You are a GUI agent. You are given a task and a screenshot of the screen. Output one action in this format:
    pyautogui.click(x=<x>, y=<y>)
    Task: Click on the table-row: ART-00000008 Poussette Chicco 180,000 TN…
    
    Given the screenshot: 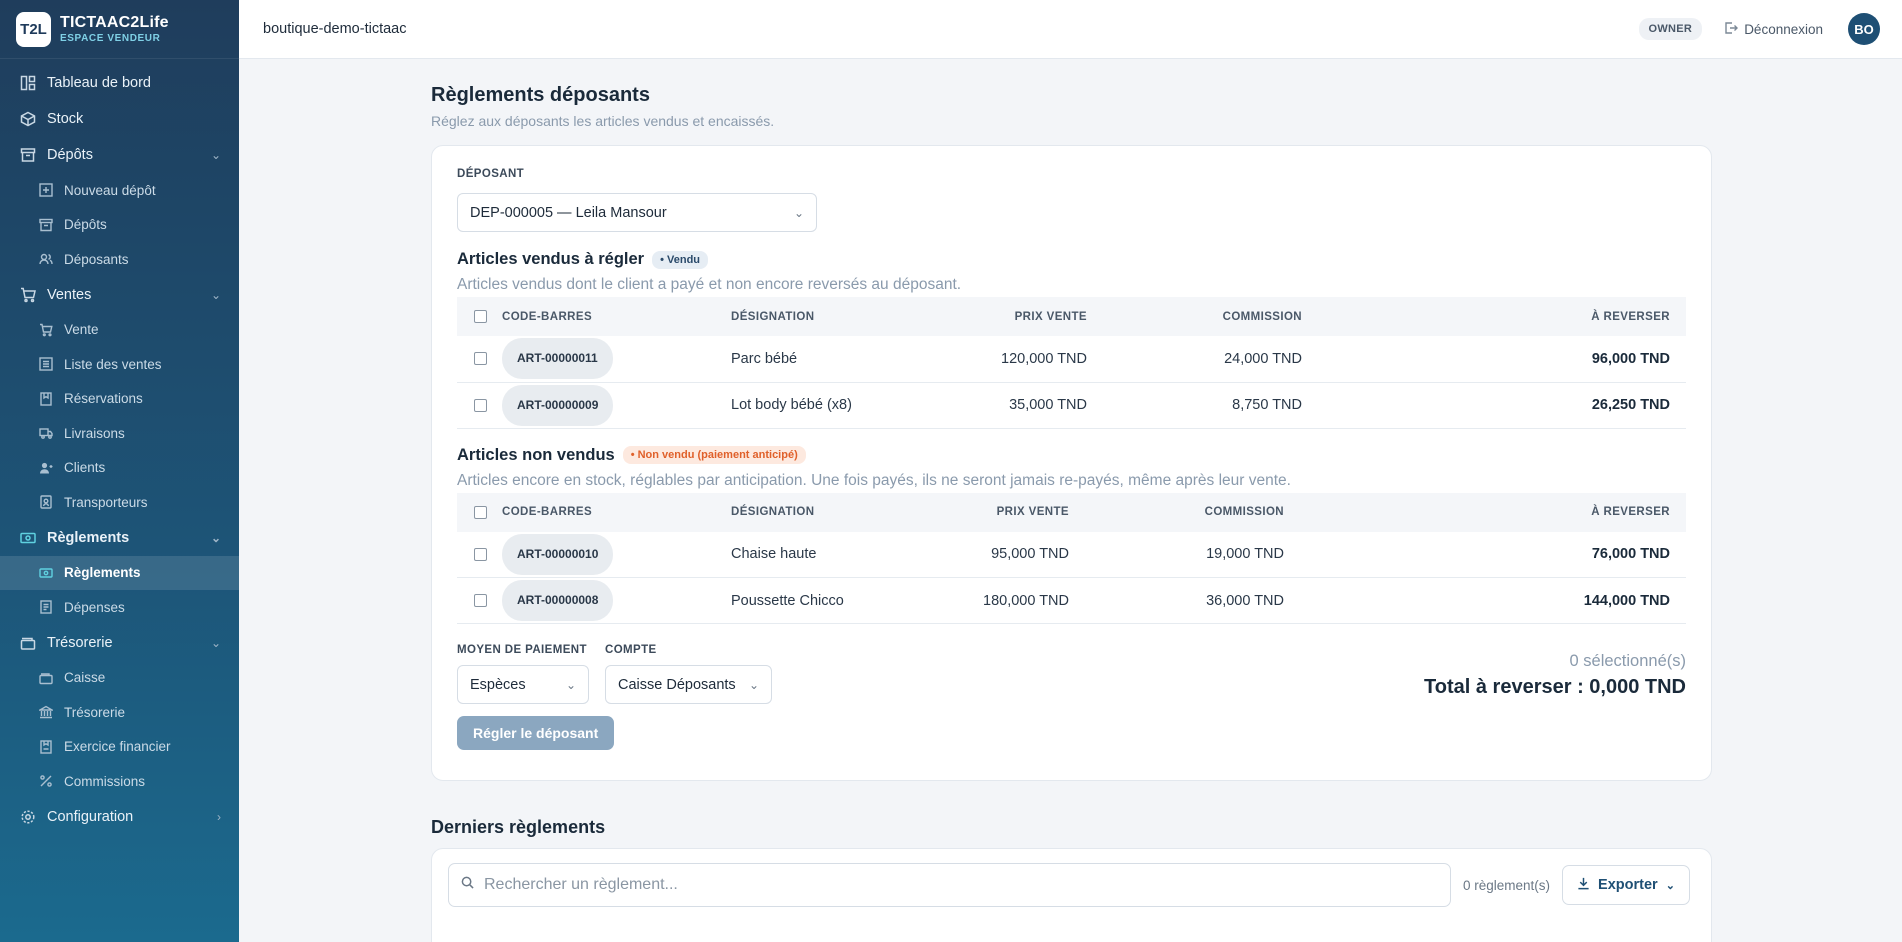 What is the action you would take?
    pyautogui.click(x=1071, y=600)
    